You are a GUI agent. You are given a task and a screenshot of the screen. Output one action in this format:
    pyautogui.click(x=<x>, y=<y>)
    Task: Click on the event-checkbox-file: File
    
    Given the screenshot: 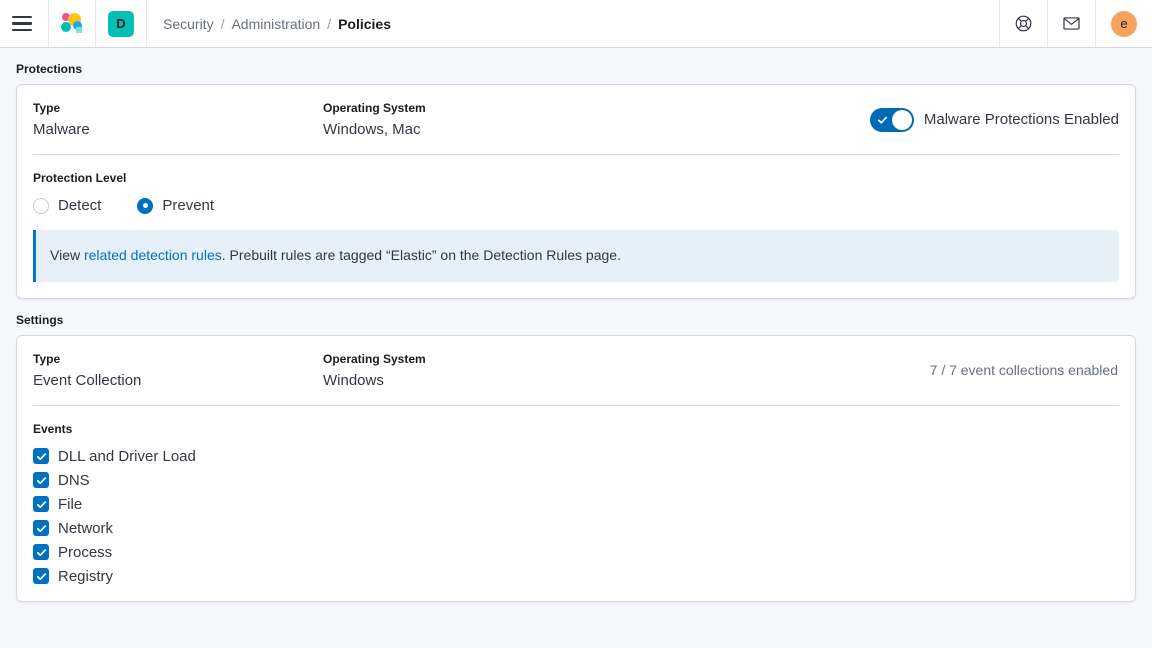 What is the action you would take?
    pyautogui.click(x=576, y=504)
    